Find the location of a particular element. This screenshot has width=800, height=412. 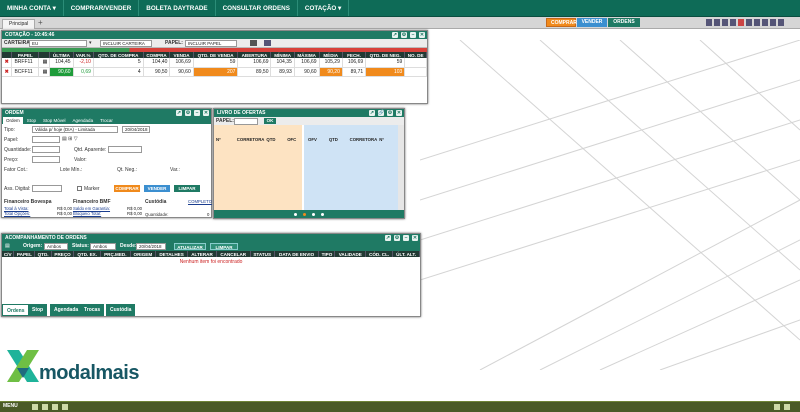

column-header: C/V is located at coordinates (8, 254).